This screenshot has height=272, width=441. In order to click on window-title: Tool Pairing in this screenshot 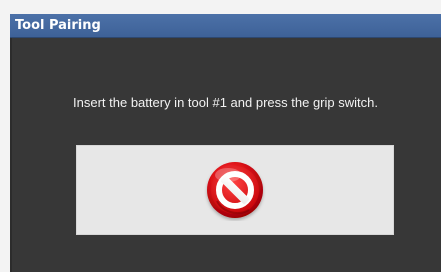, I will do `click(58, 25)`.